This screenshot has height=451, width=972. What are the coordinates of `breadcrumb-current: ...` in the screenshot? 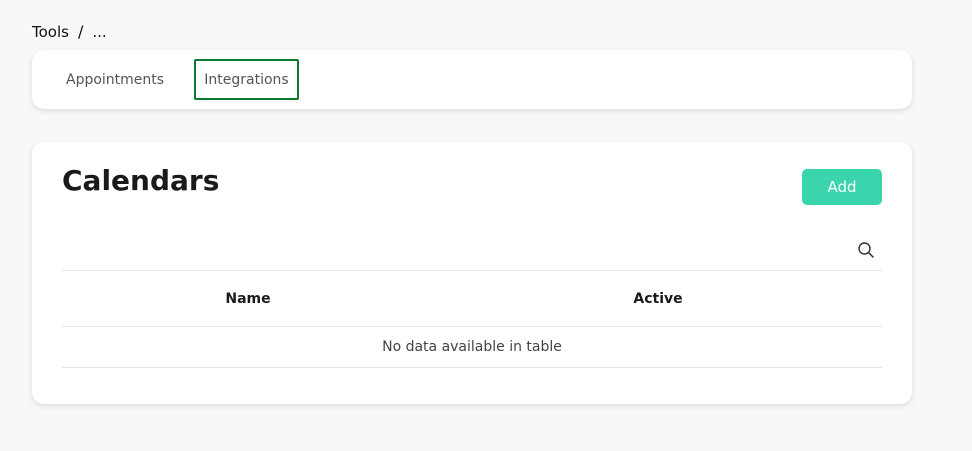 It's located at (99, 31).